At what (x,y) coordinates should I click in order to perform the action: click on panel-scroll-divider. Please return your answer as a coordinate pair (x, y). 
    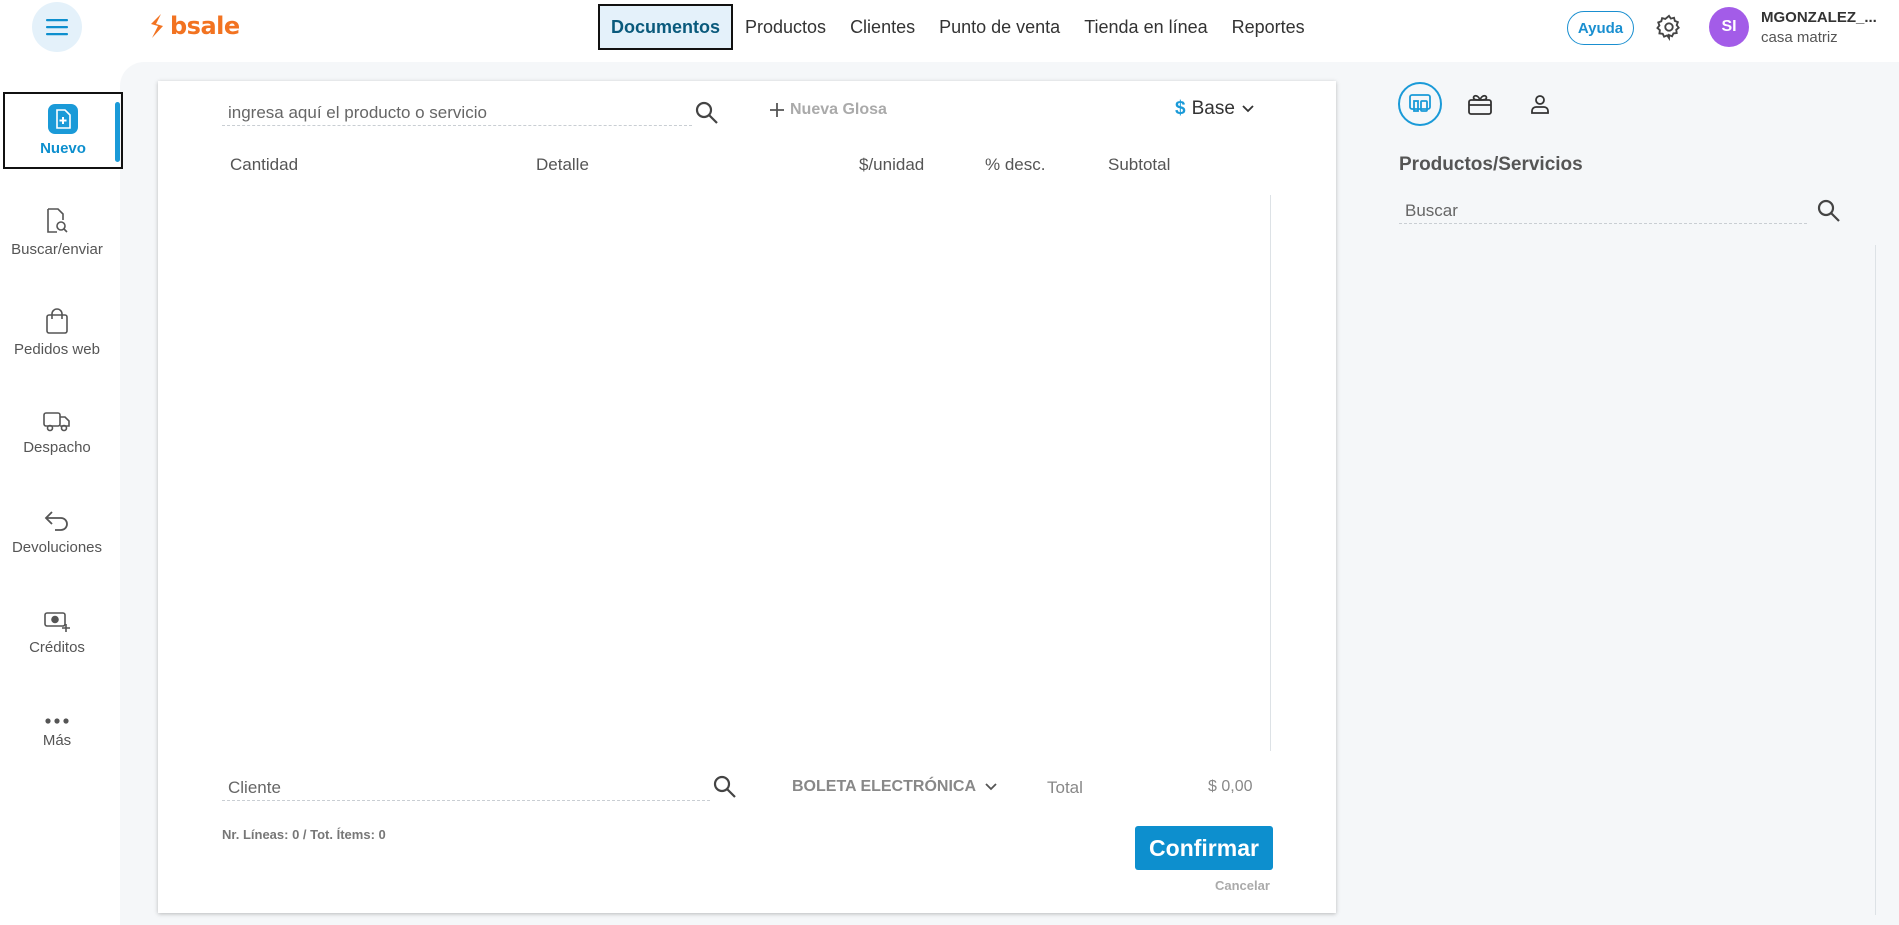
    Looking at the image, I should click on (1875, 580).